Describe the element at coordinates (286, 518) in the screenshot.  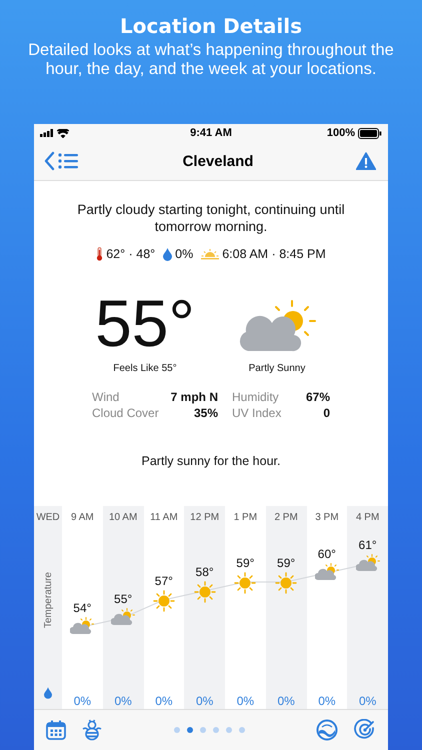
I see `hour-label: 2 PM` at that location.